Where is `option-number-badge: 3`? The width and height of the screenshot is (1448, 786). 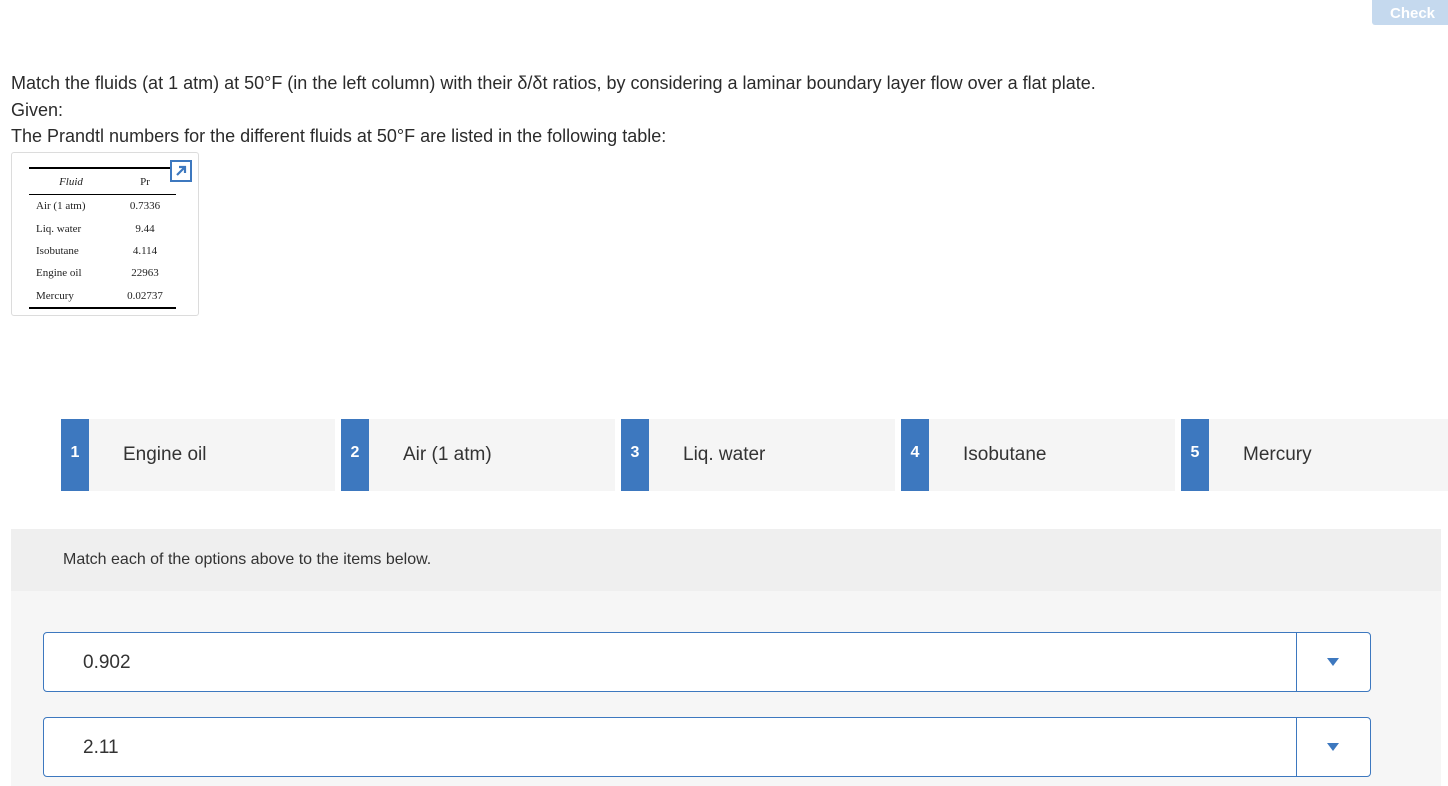
option-number-badge: 3 is located at coordinates (635, 455).